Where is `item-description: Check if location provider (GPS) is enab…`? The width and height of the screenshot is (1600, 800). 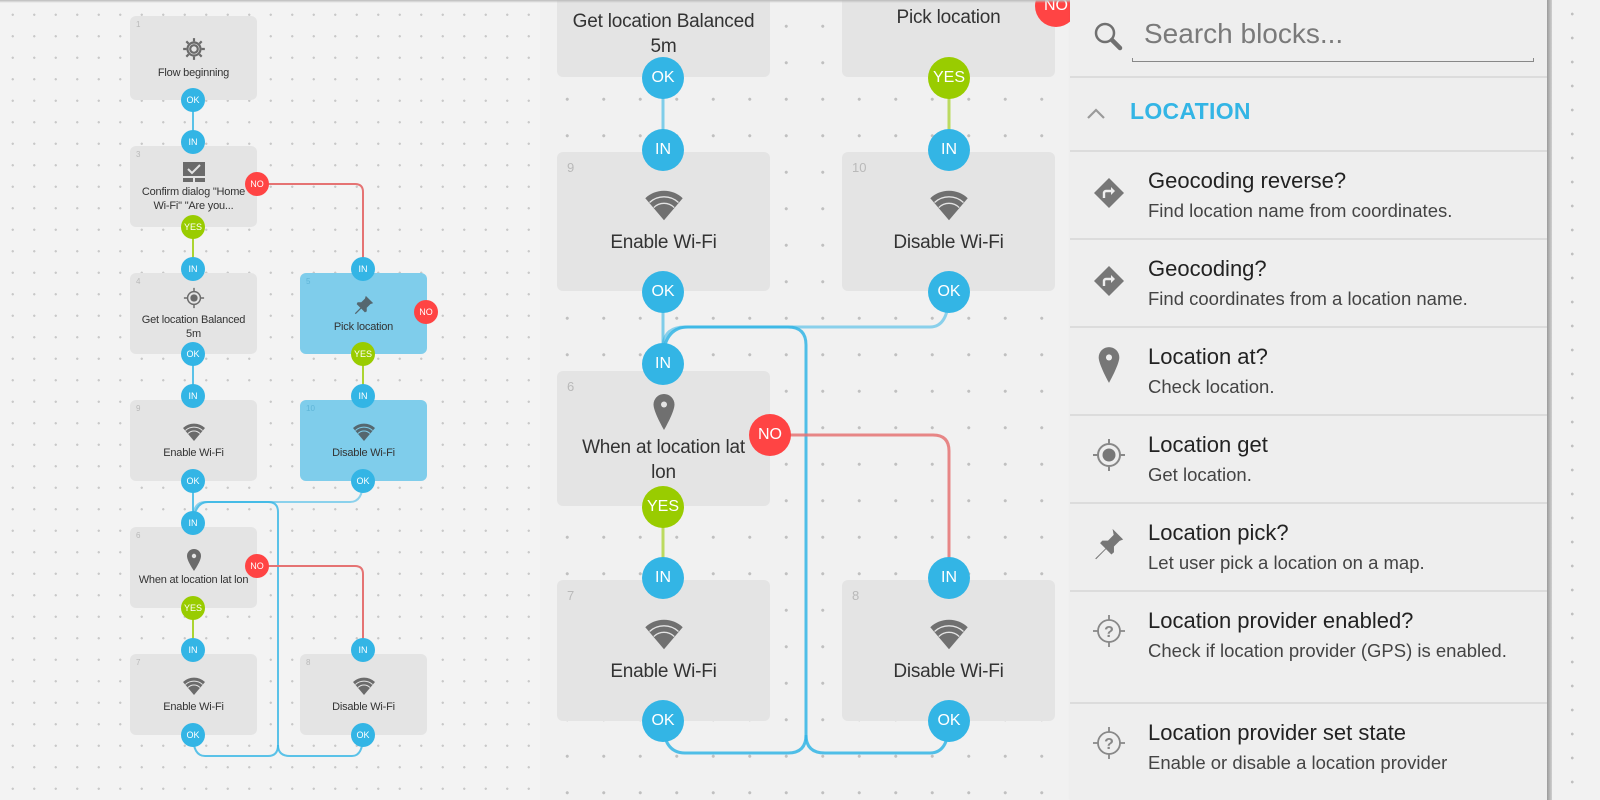
item-description: Check if location provider (GPS) is enab… is located at coordinates (1327, 650).